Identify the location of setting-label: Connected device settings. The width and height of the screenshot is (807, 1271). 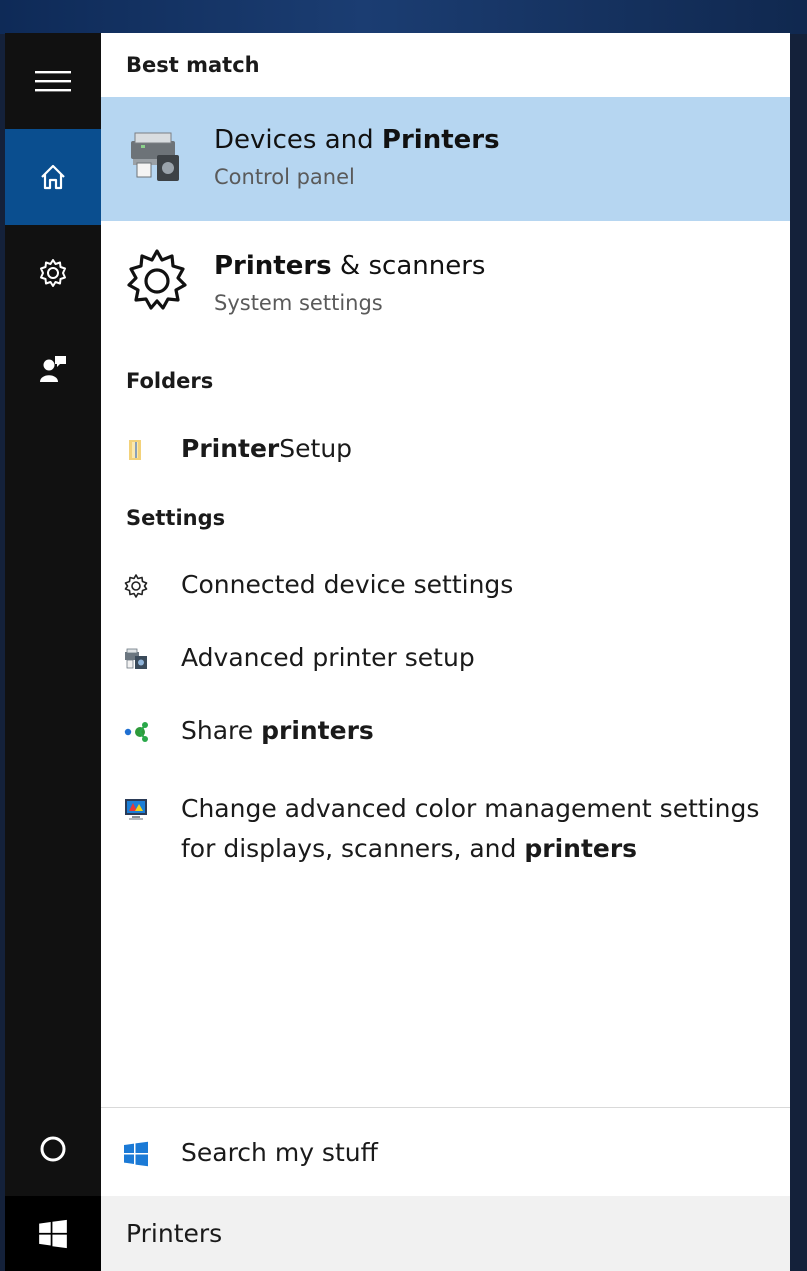
(347, 584).